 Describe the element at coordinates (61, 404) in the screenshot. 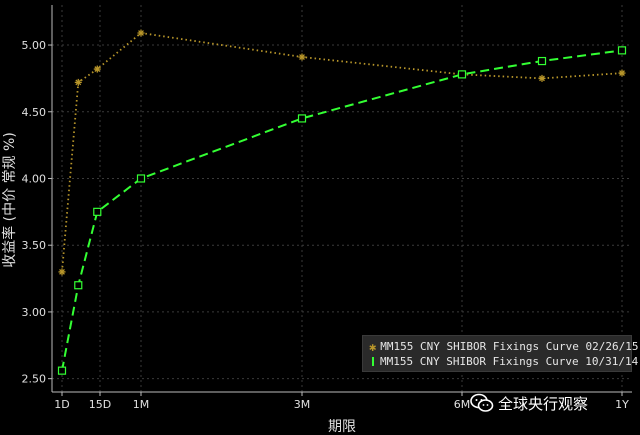

I see `x-tick-label: 1D` at that location.